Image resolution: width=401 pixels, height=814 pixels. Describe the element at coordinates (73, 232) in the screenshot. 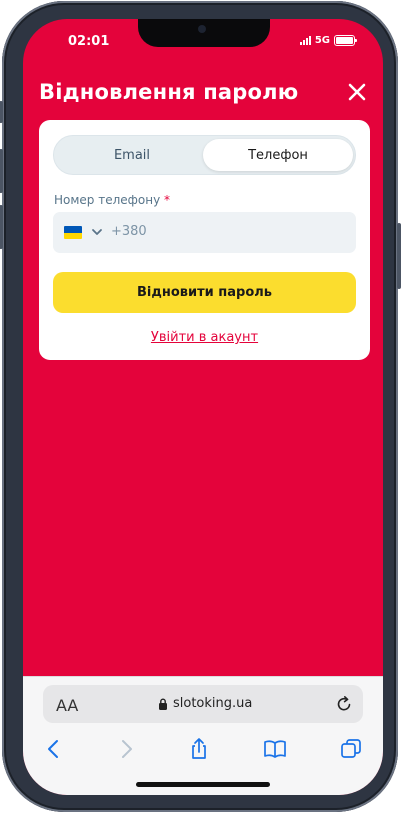

I see `ukraine-flag-icon` at that location.